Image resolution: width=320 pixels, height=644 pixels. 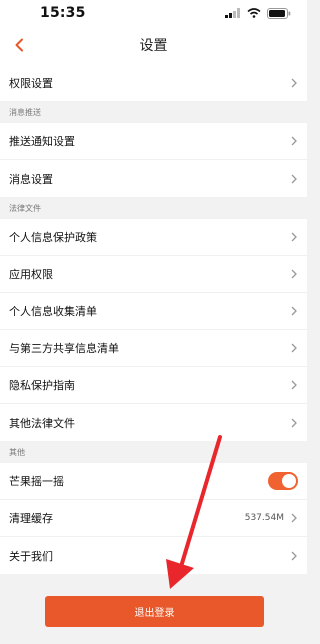 What do you see at coordinates (232, 13) in the screenshot?
I see `signal-icon` at bounding box center [232, 13].